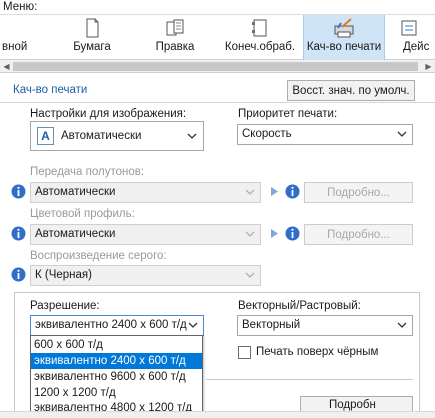  What do you see at coordinates (416, 47) in the screenshot?
I see `tab-actions-label: Дейс` at bounding box center [416, 47].